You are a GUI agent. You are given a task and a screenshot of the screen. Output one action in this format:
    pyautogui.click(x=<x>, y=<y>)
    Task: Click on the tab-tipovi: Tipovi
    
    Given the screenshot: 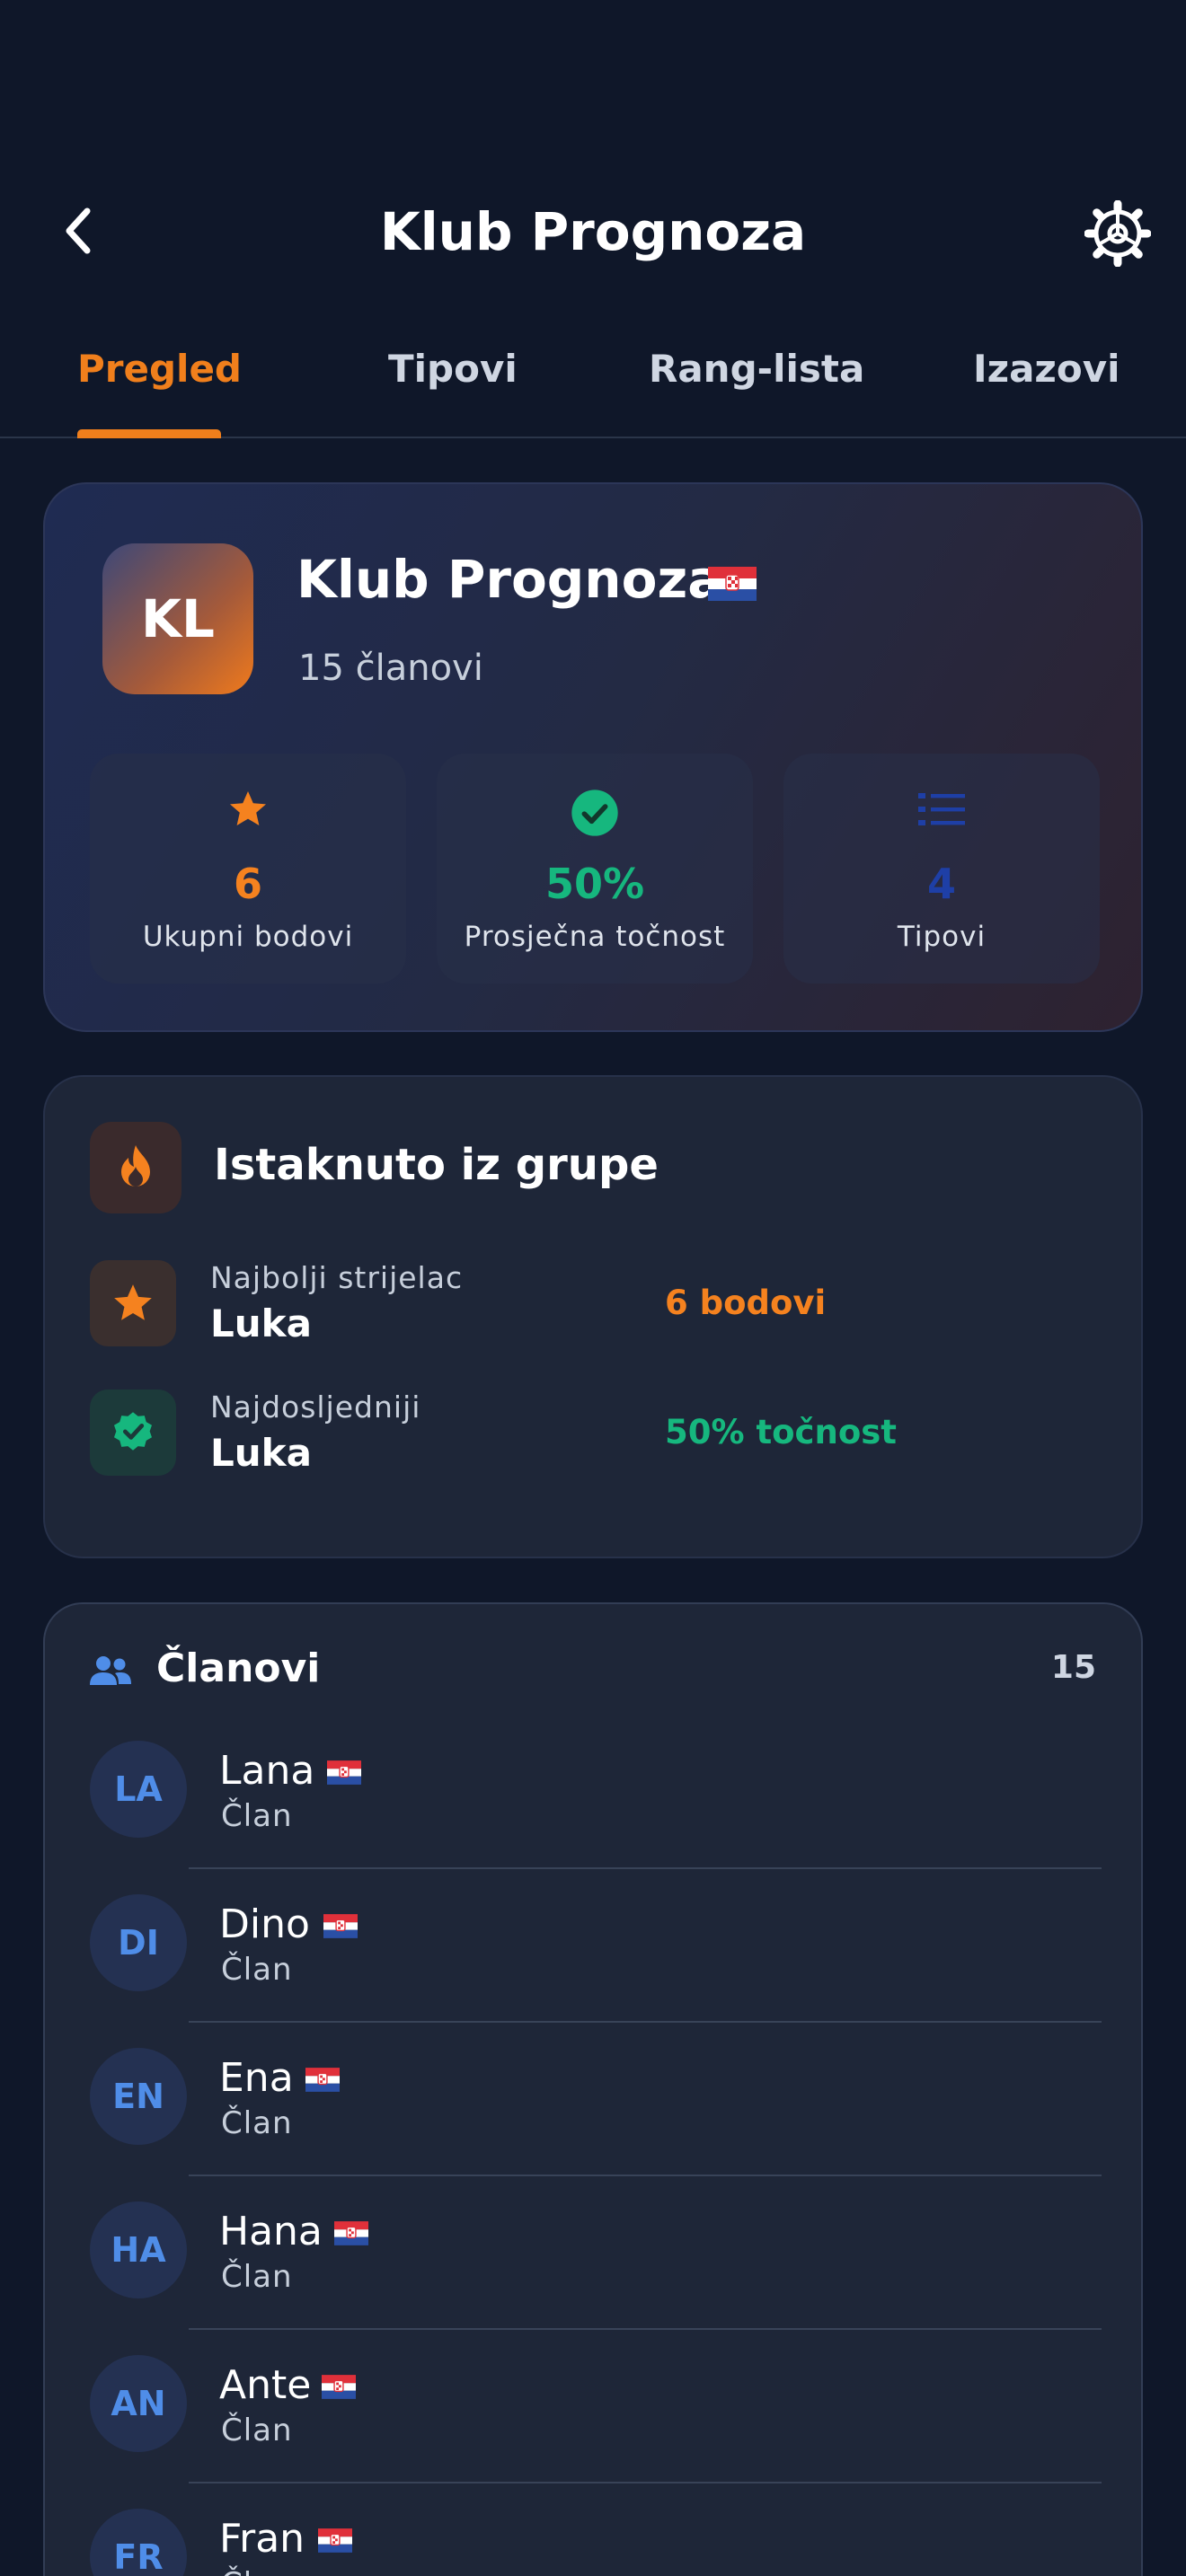 What is the action you would take?
    pyautogui.click(x=453, y=369)
    